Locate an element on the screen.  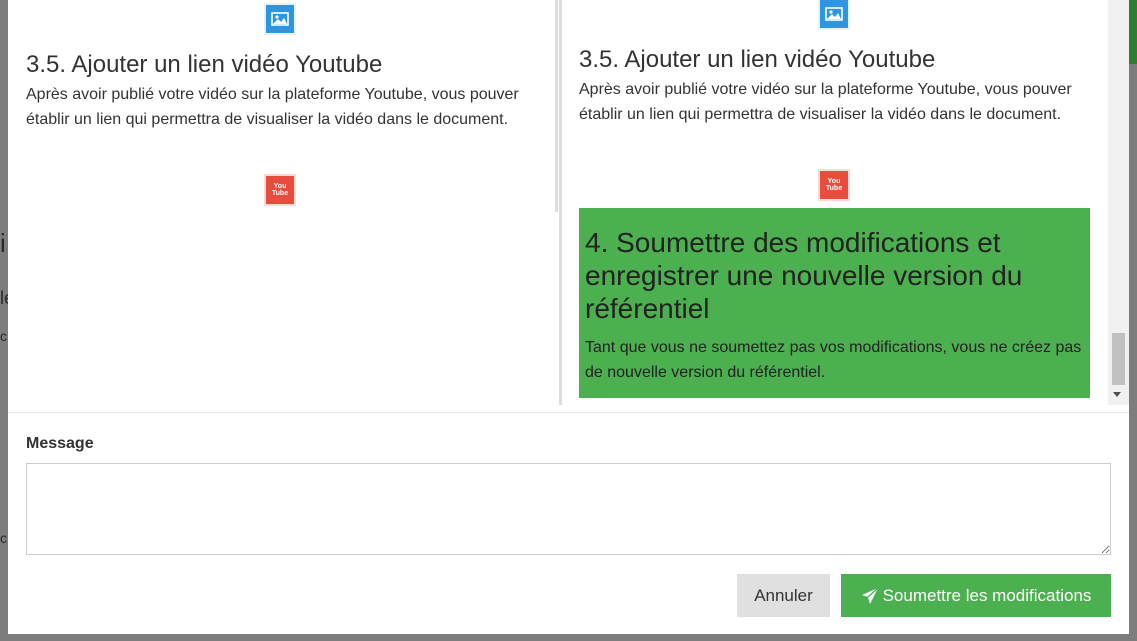
submit-changes-button: Soumettre les modifications is located at coordinates (976, 595).